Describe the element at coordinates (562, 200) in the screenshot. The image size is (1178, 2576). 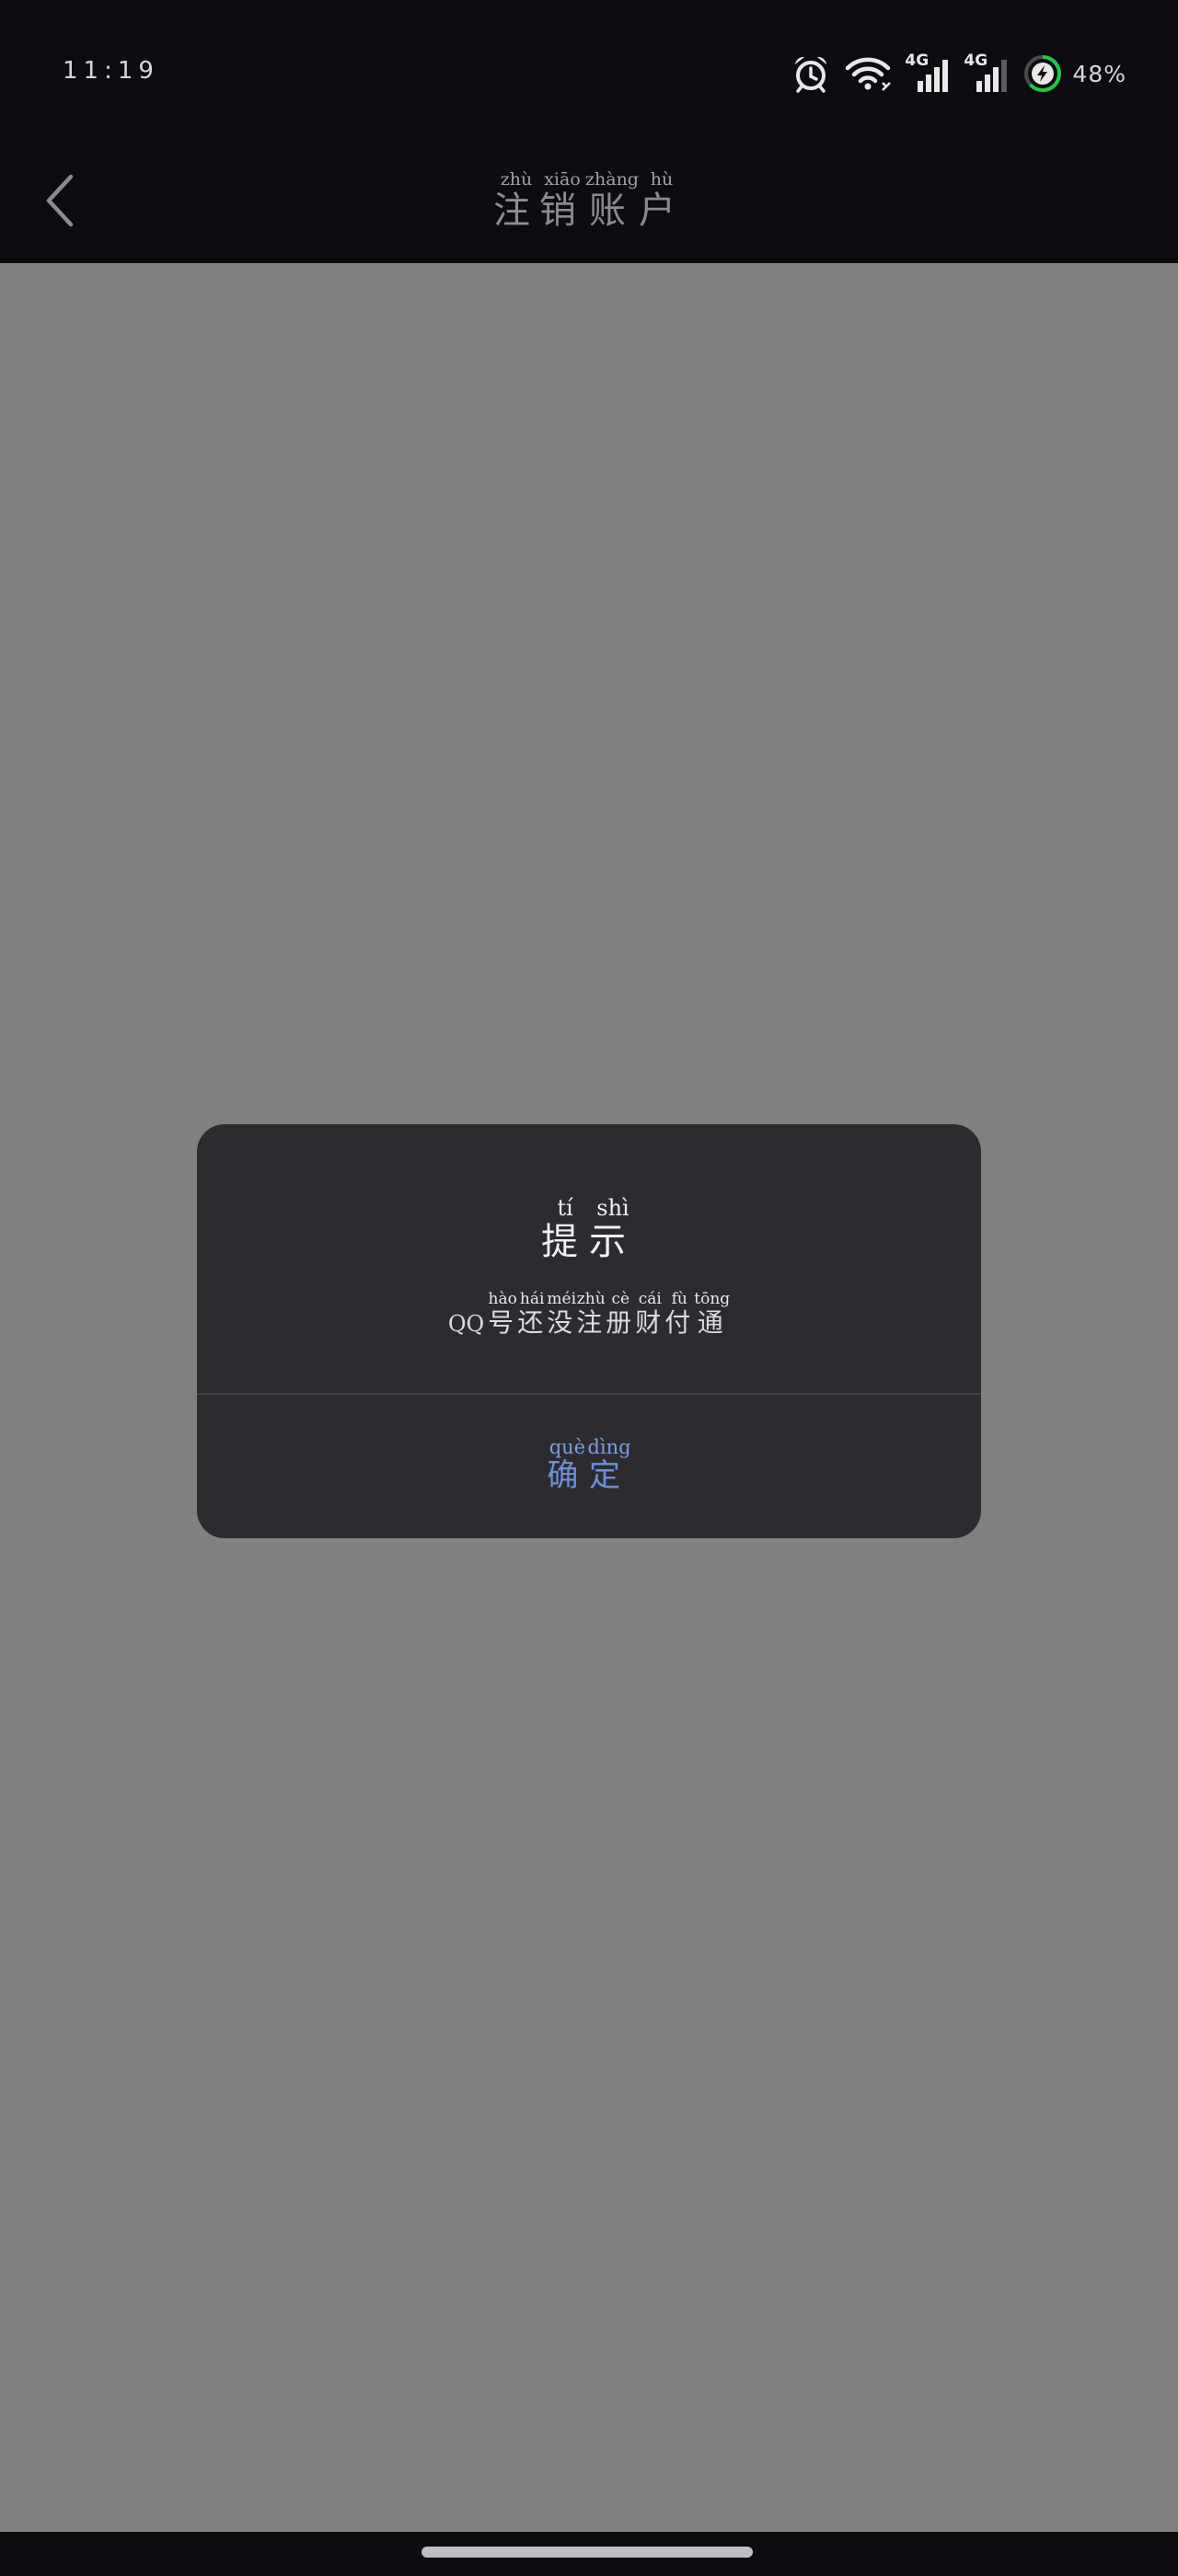
I see `title-char: 销xiāo` at that location.